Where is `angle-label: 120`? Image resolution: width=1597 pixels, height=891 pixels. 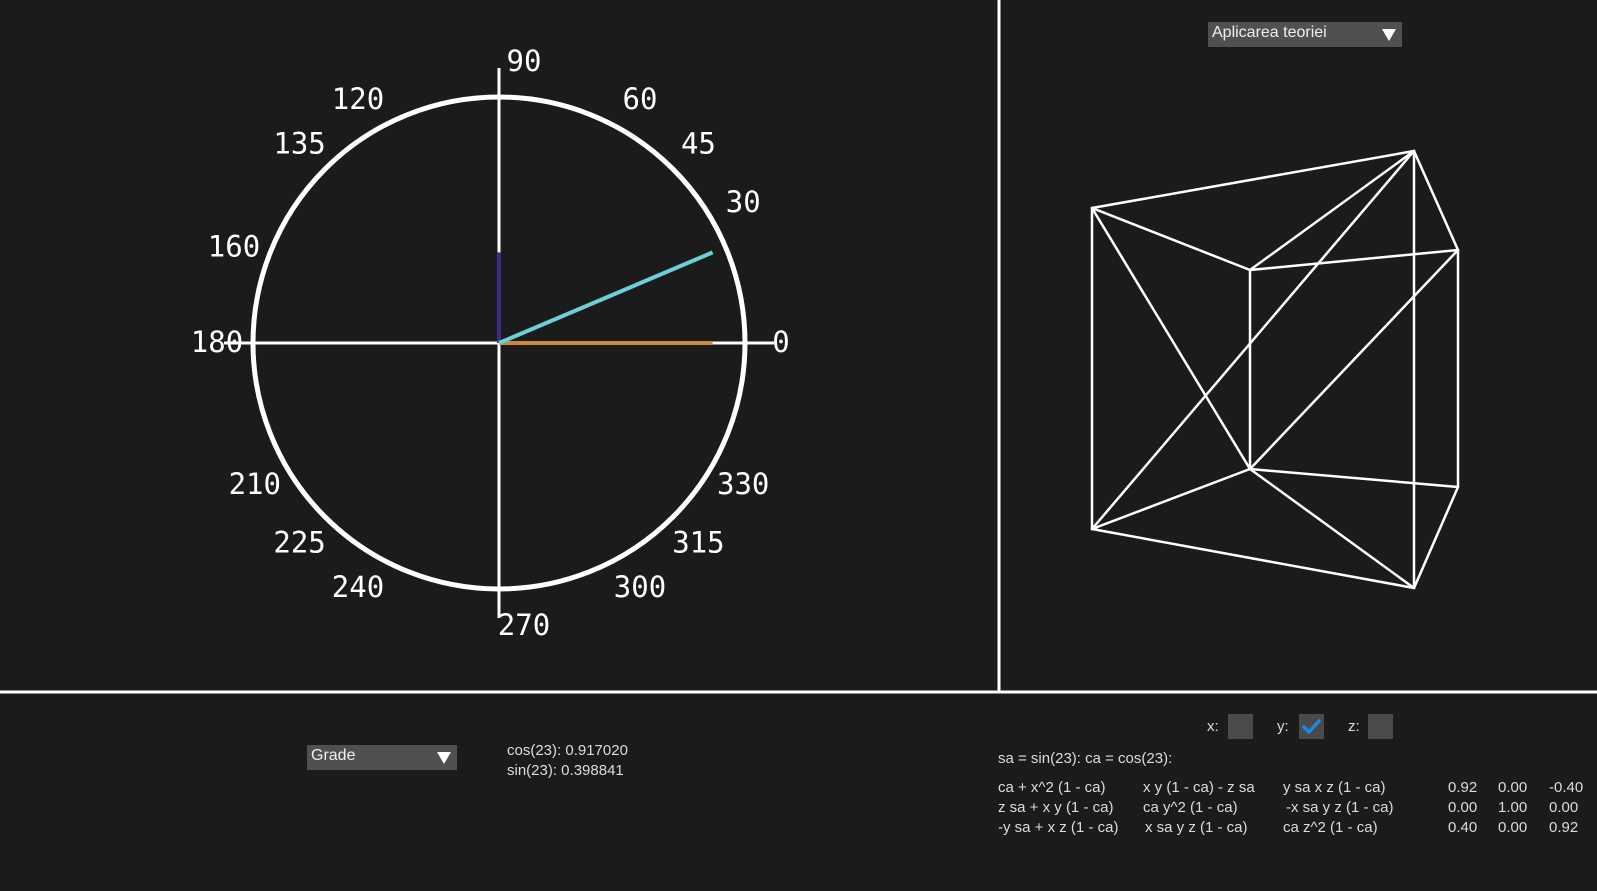 angle-label: 120 is located at coordinates (358, 99).